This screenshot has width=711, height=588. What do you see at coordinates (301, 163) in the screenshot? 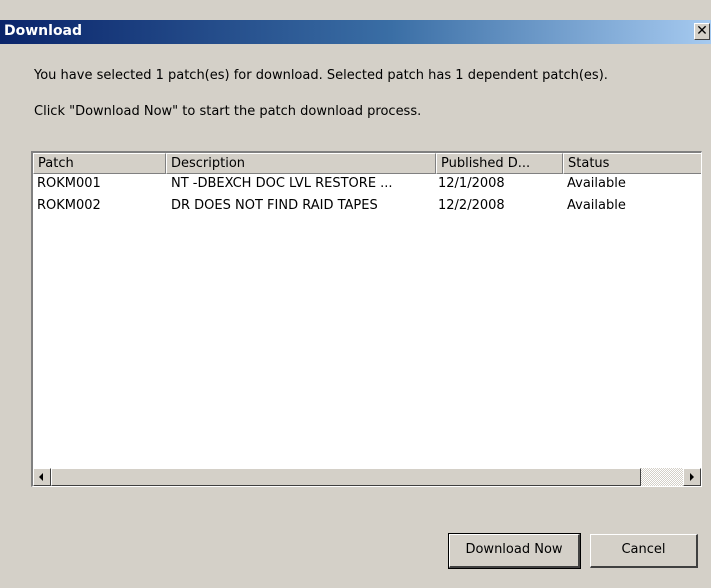
I see `column-header-description: Description` at bounding box center [301, 163].